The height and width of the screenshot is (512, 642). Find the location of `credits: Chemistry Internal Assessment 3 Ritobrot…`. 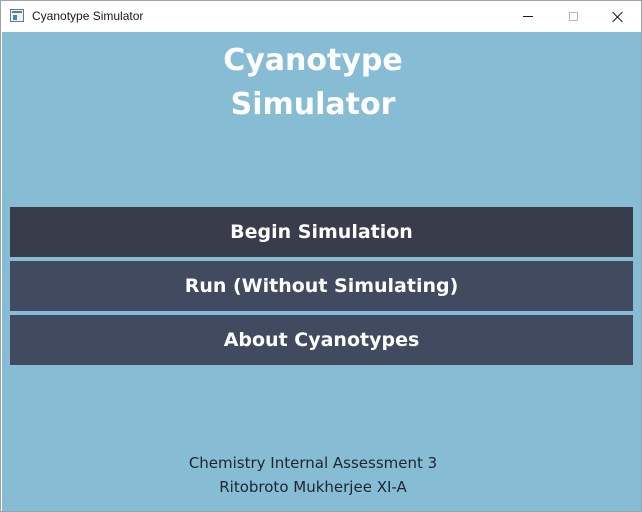

credits: Chemistry Internal Assessment 3 Ritobrot… is located at coordinates (313, 475).